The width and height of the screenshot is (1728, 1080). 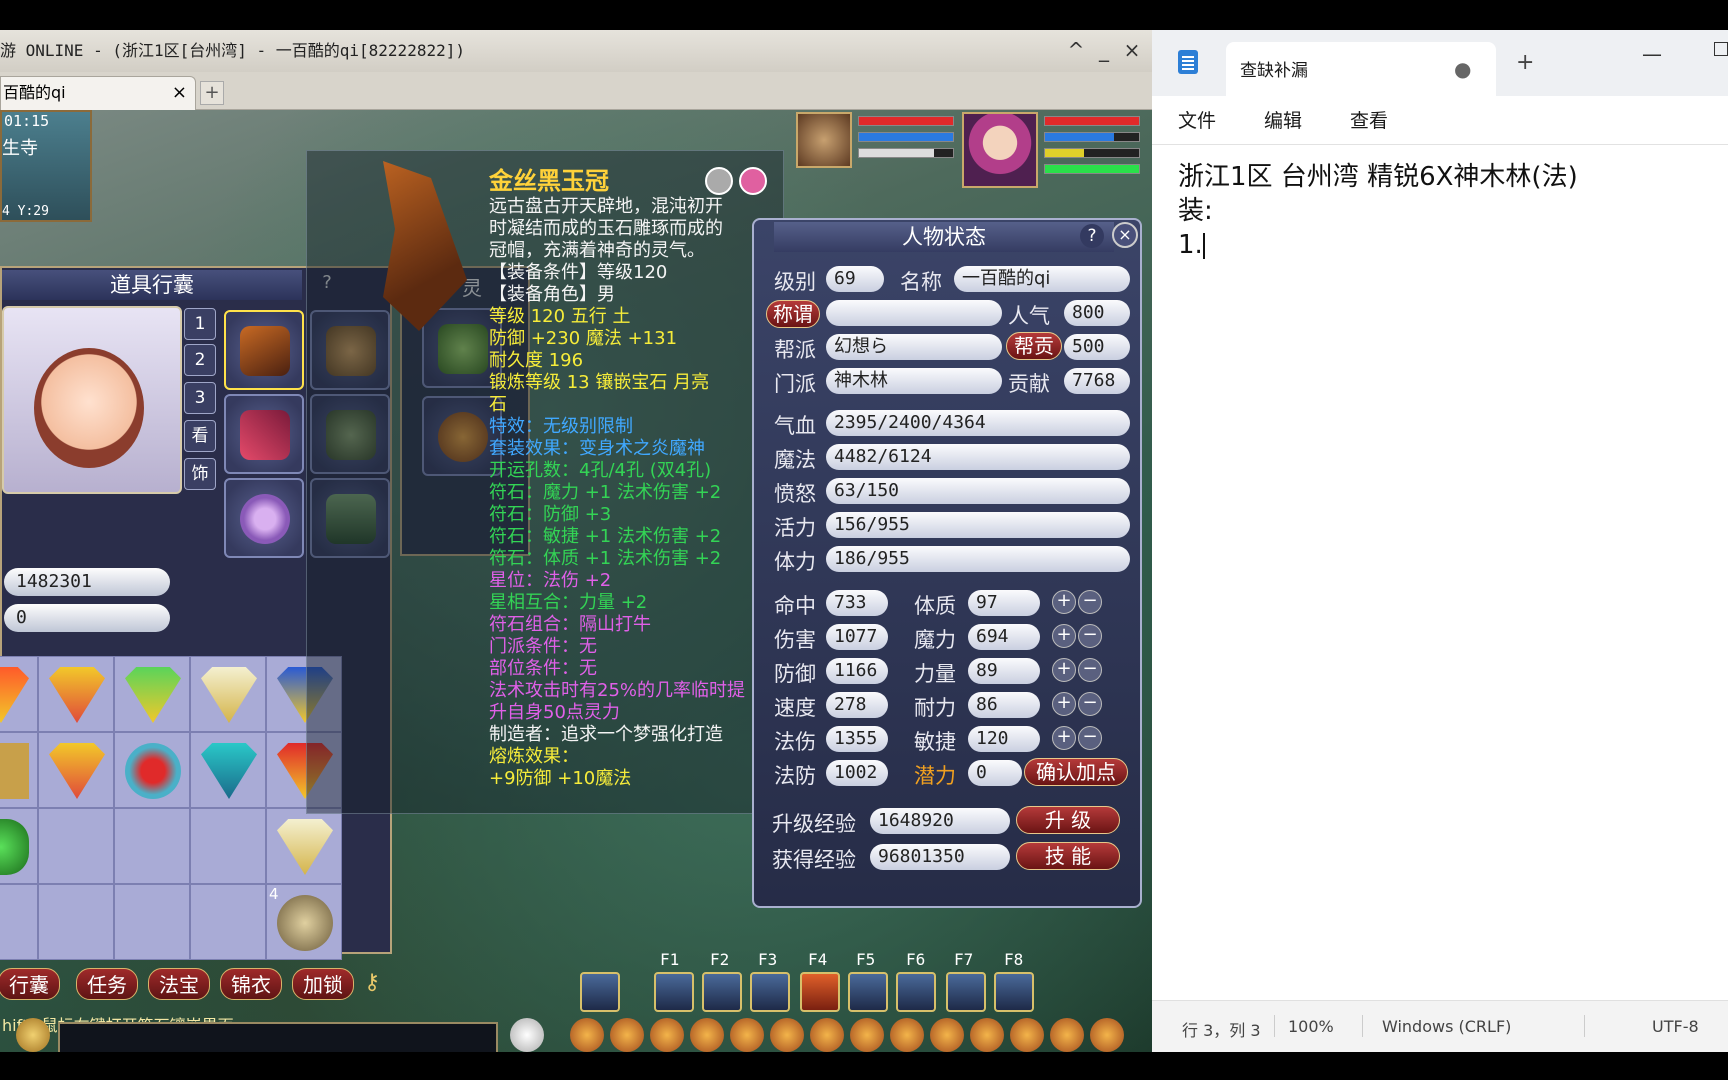 I want to click on accessory-tab: 饰, so click(x=200, y=474).